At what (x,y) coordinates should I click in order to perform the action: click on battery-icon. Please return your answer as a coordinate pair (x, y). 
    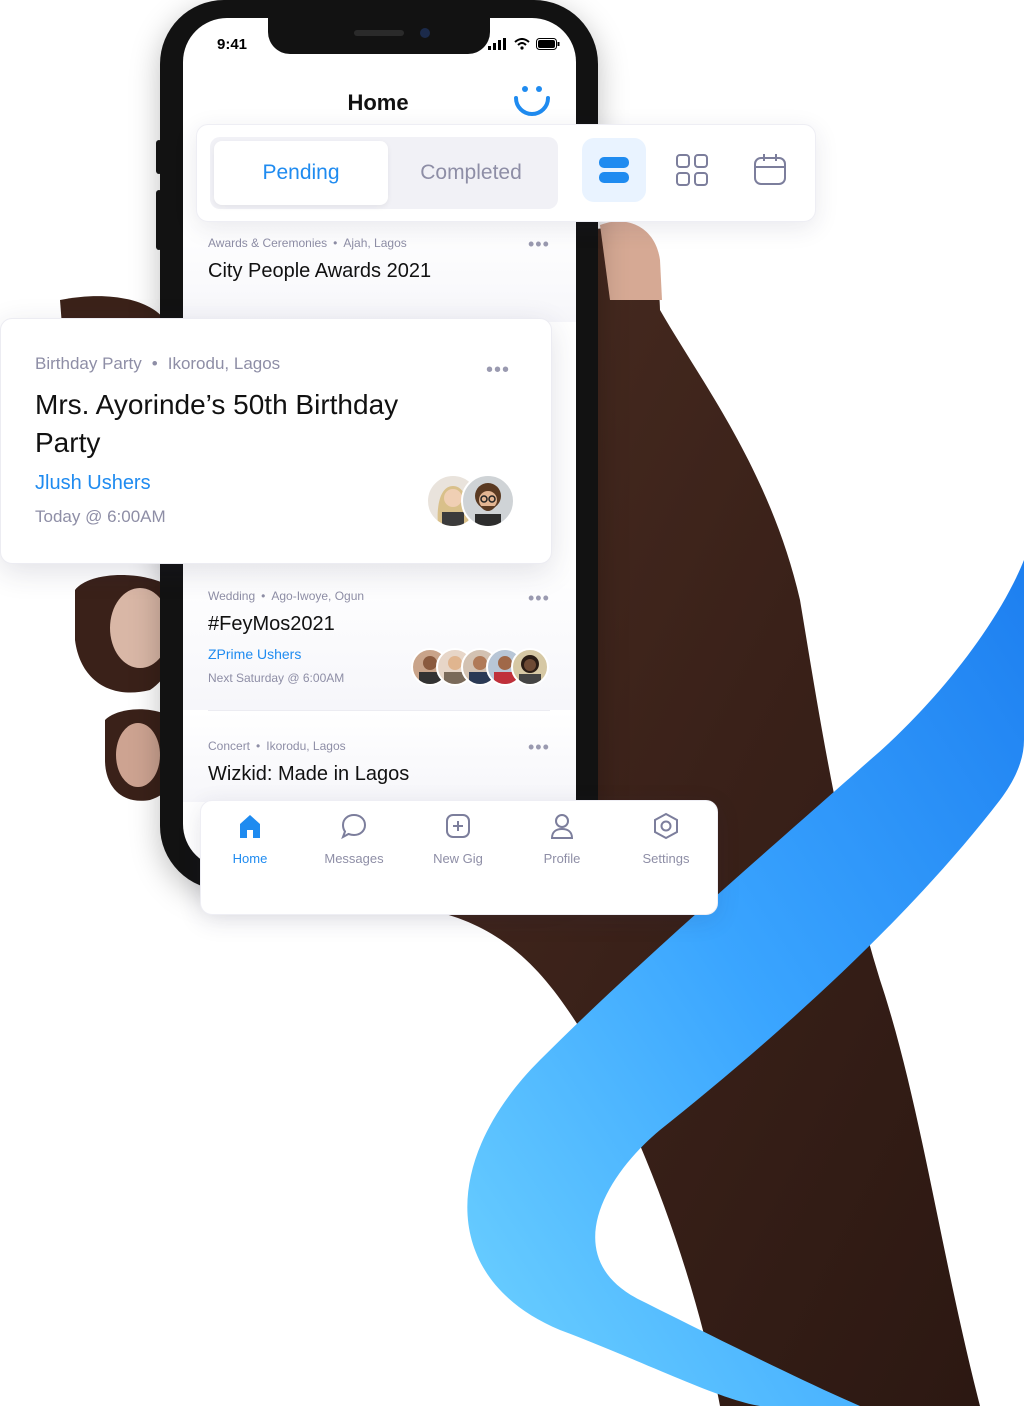
    Looking at the image, I should click on (548, 44).